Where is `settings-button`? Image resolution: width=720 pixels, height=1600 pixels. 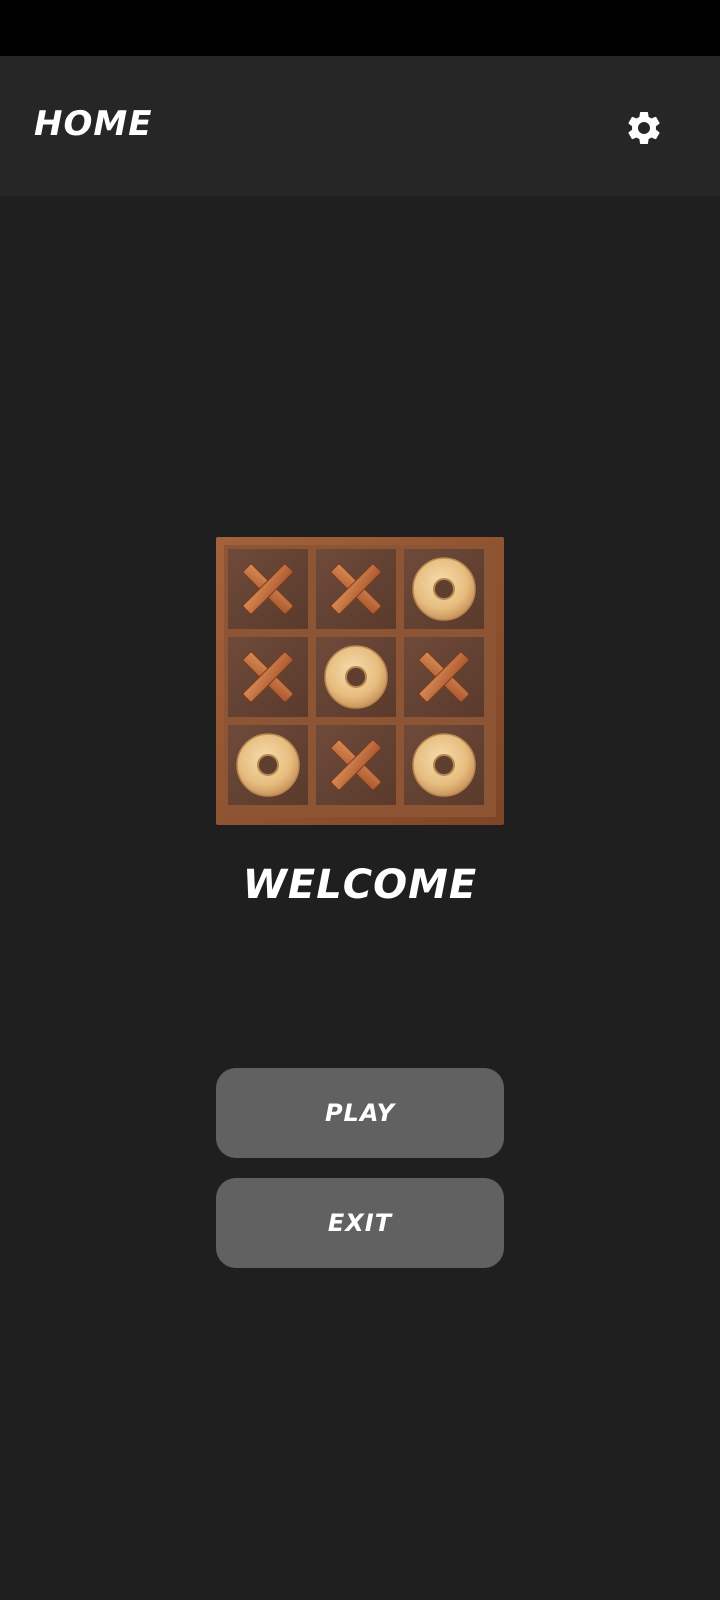
settings-button is located at coordinates (644, 128).